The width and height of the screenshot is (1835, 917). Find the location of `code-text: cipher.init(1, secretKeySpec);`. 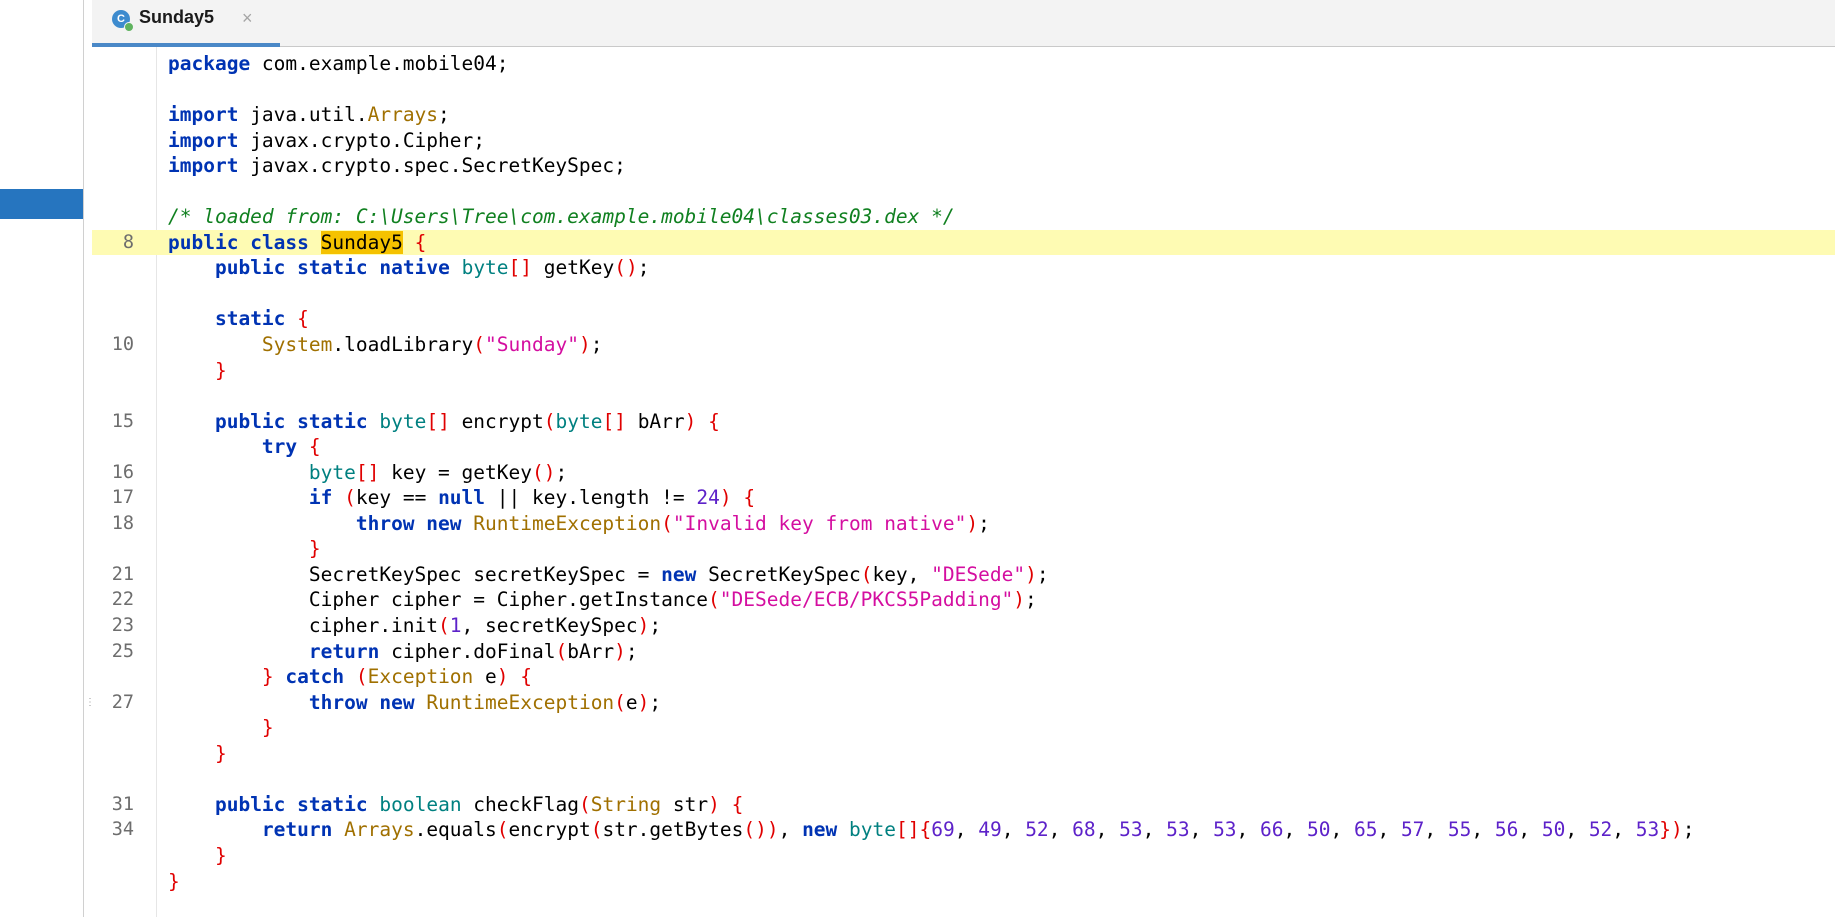

code-text: cipher.init(1, secretKeySpec); is located at coordinates (414, 626).